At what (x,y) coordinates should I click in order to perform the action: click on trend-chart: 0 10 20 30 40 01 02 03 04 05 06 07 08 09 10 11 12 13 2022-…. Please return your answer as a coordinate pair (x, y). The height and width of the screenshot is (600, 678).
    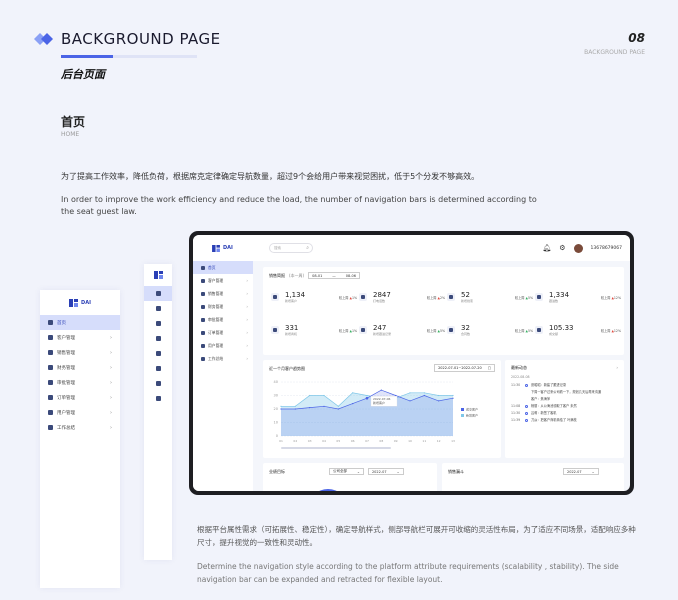
    Looking at the image, I should click on (376, 414).